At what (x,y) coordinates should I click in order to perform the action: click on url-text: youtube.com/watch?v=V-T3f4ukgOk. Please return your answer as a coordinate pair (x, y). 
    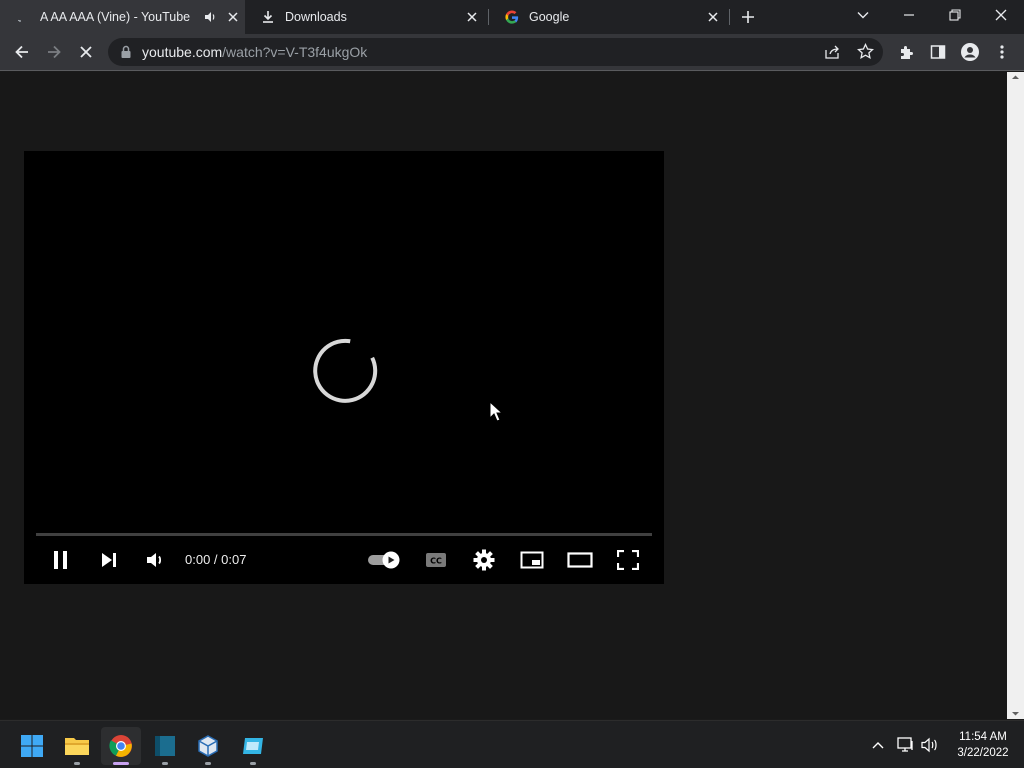
    Looking at the image, I should click on (254, 52).